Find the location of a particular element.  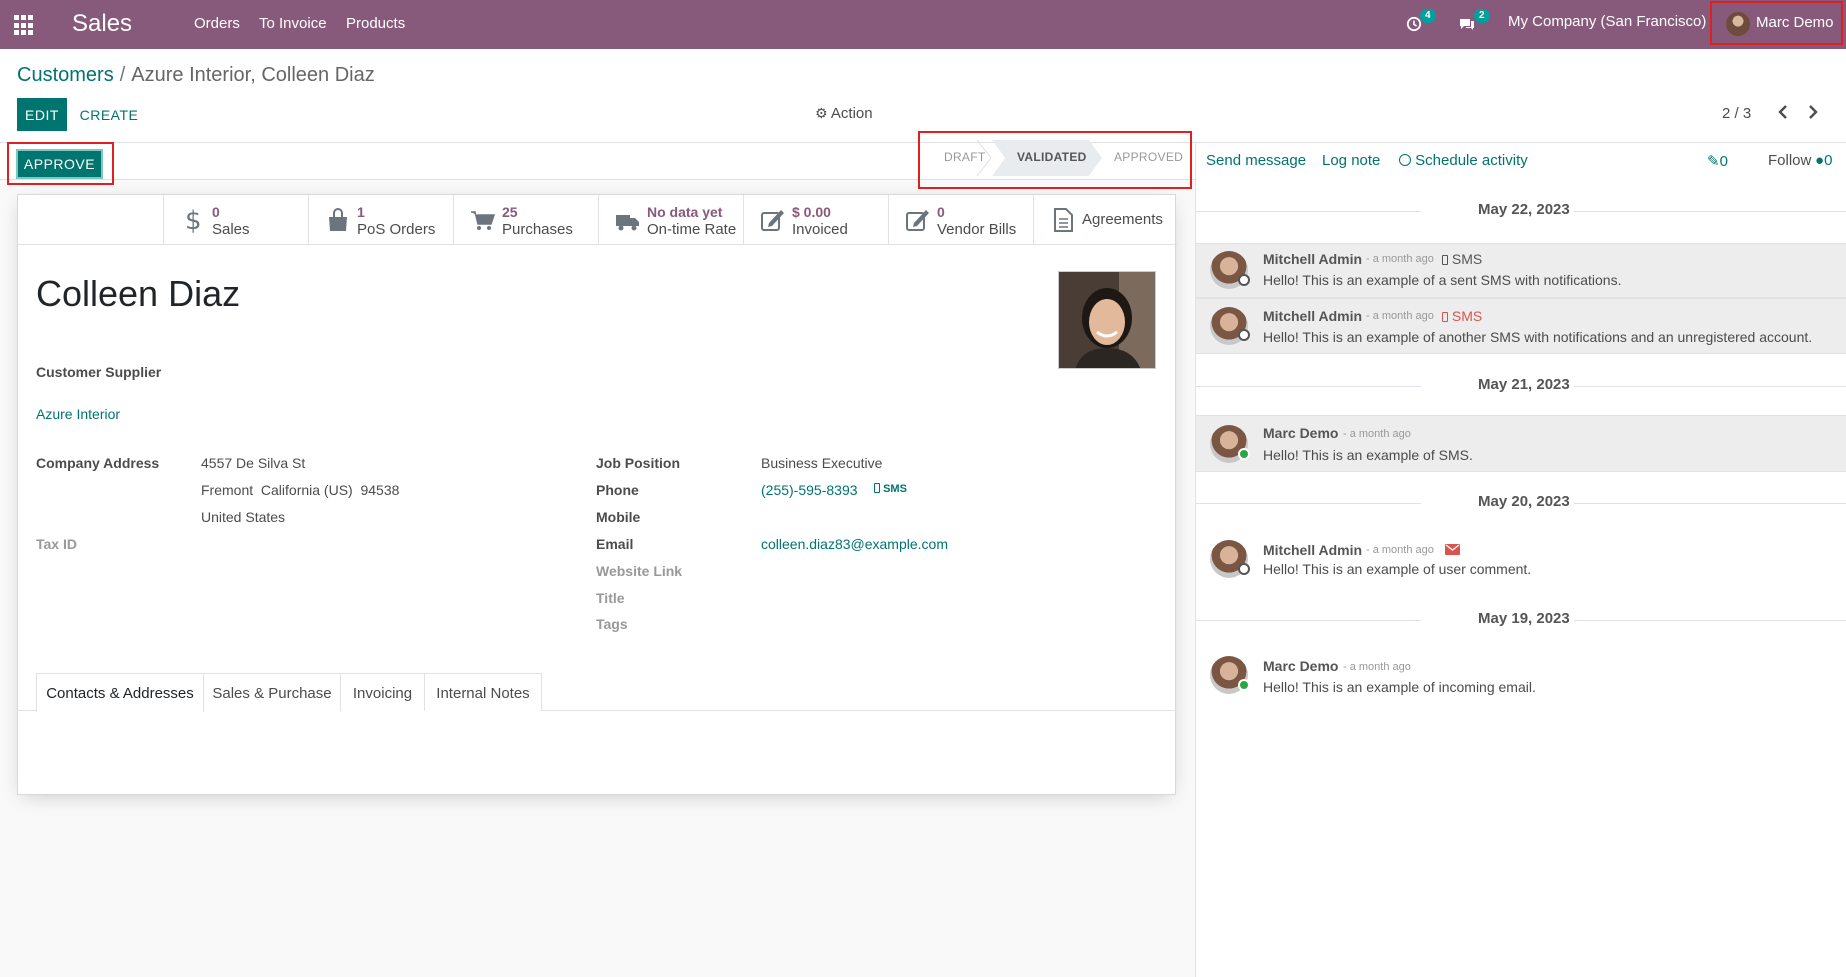

app-brand: Sales is located at coordinates (102, 24).